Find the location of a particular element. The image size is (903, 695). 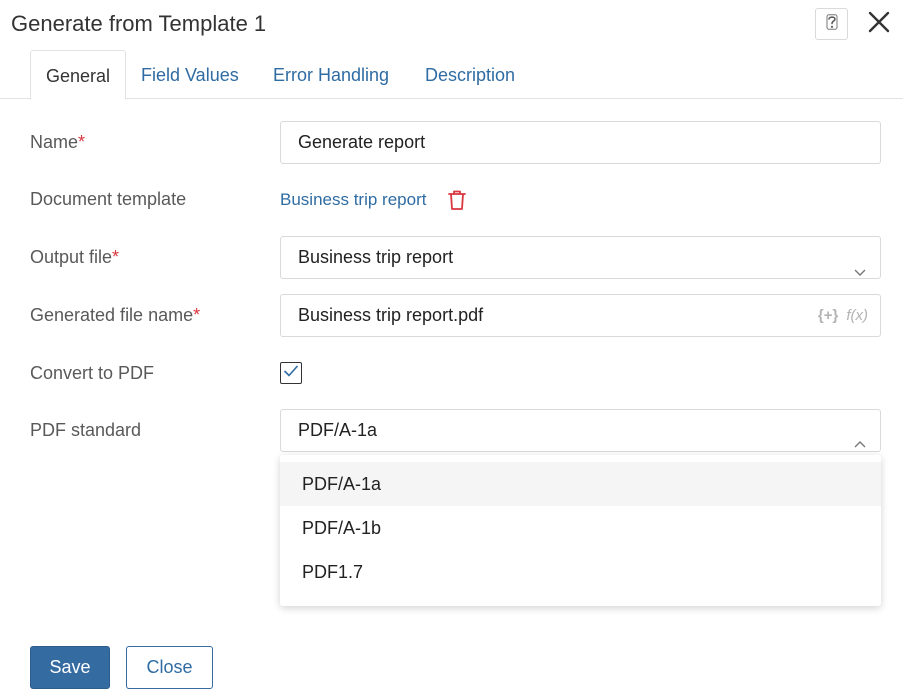

checkmark-icon is located at coordinates (291, 373).